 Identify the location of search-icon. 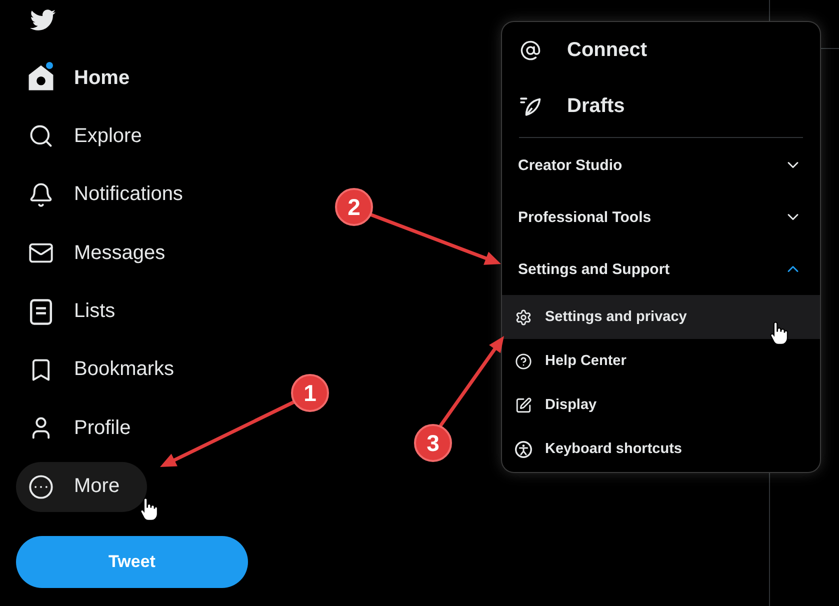
(41, 136).